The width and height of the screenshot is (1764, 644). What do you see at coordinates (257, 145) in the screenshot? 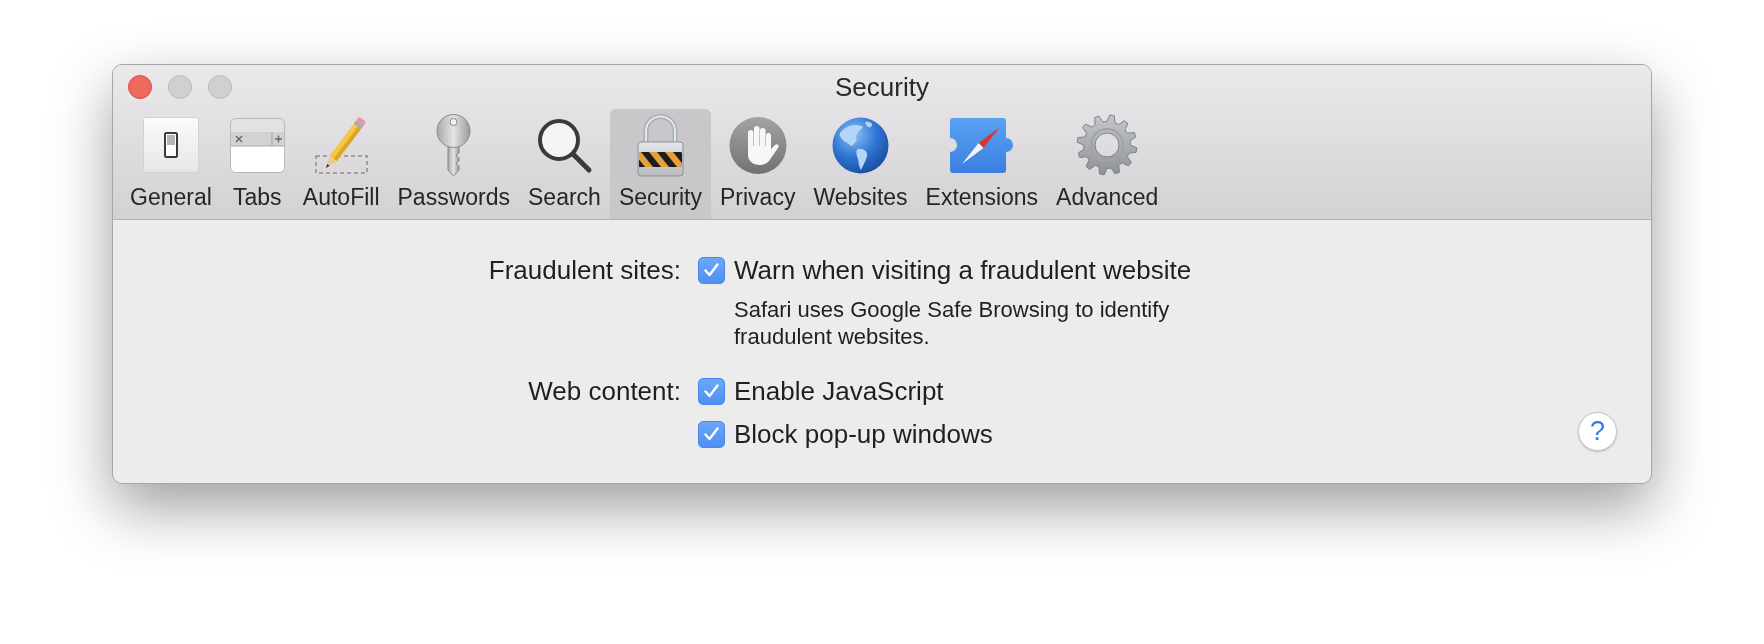
I see `tab-bar-icon` at bounding box center [257, 145].